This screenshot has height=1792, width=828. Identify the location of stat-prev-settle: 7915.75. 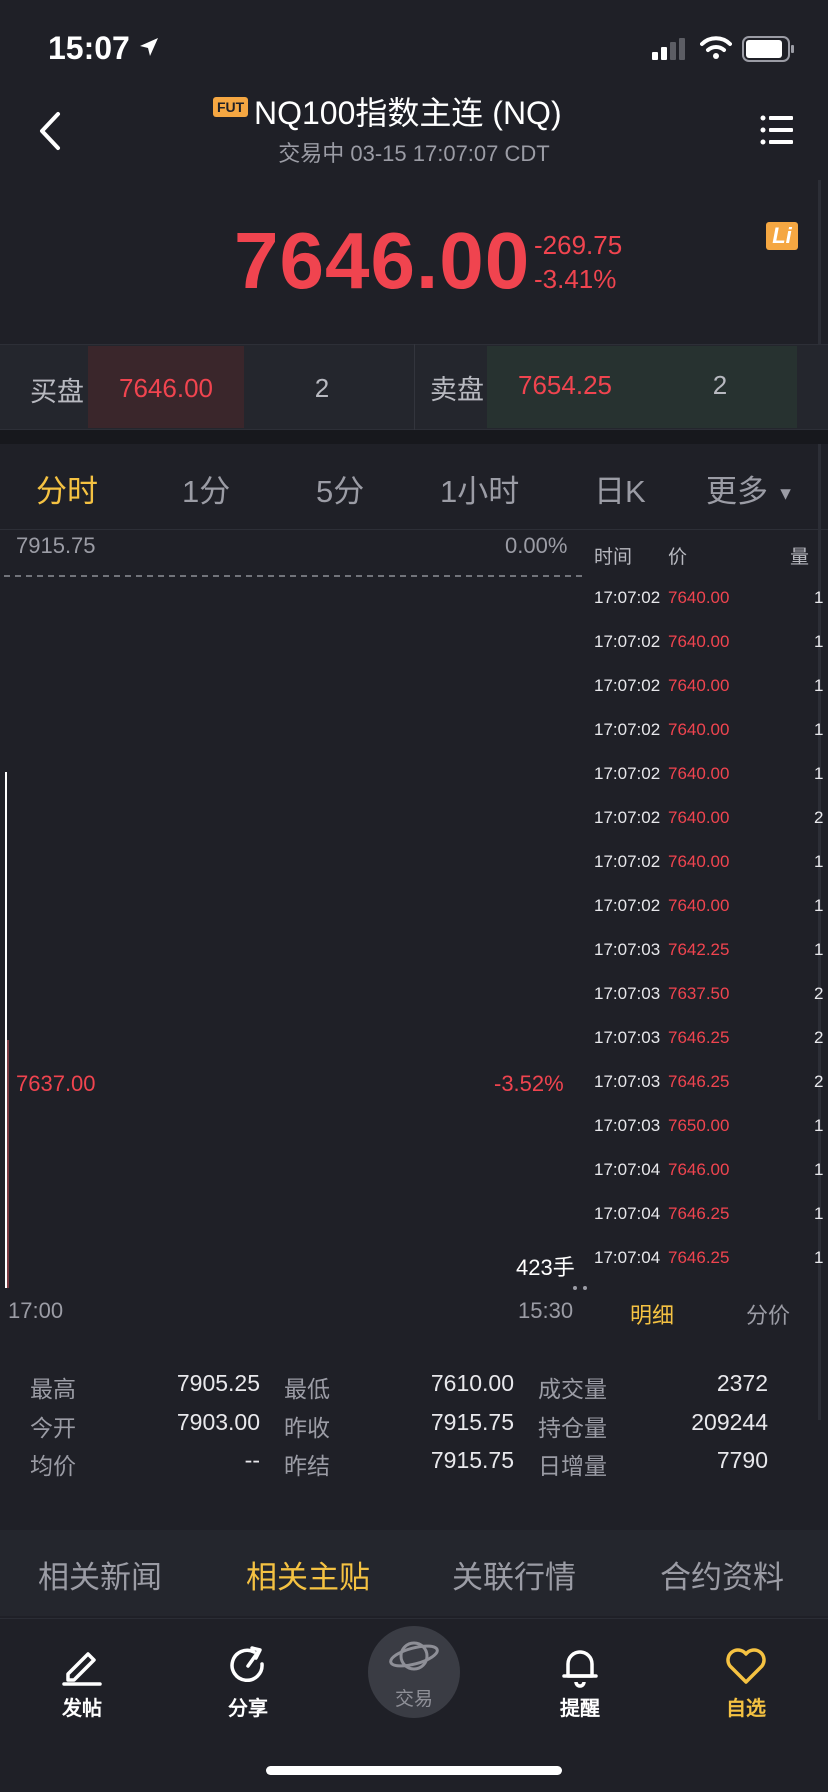
(472, 1460).